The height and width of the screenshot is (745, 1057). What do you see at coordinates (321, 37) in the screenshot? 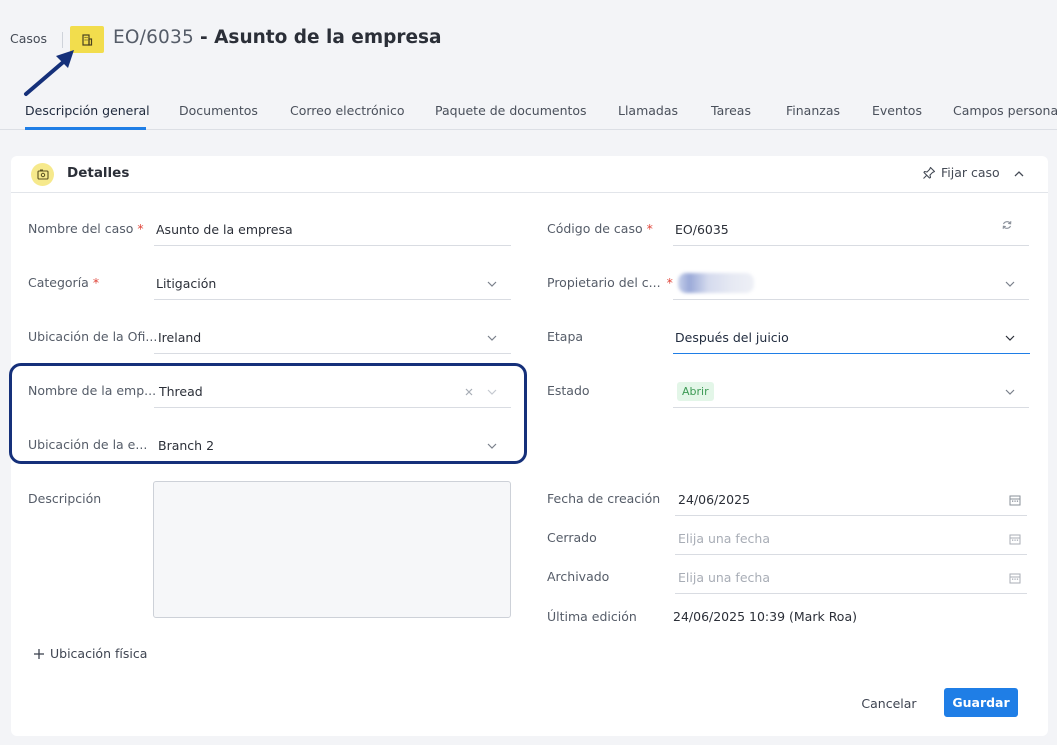
I see `case-title: - Asunto de la empresa` at bounding box center [321, 37].